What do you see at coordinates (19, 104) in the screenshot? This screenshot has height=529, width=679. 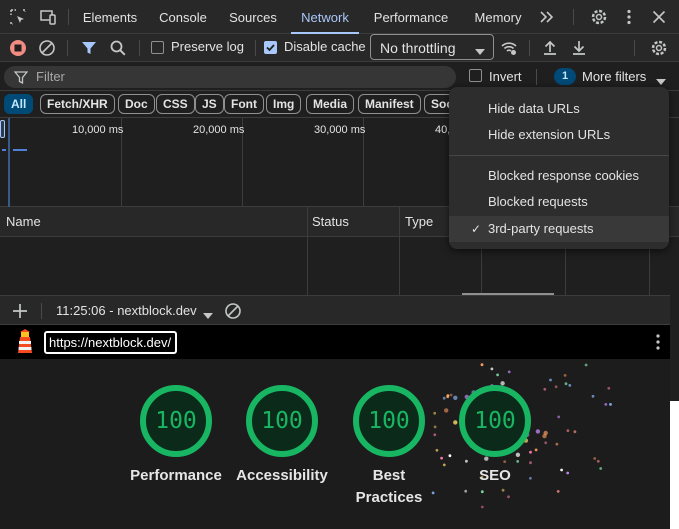 I see `chip-all: All` at bounding box center [19, 104].